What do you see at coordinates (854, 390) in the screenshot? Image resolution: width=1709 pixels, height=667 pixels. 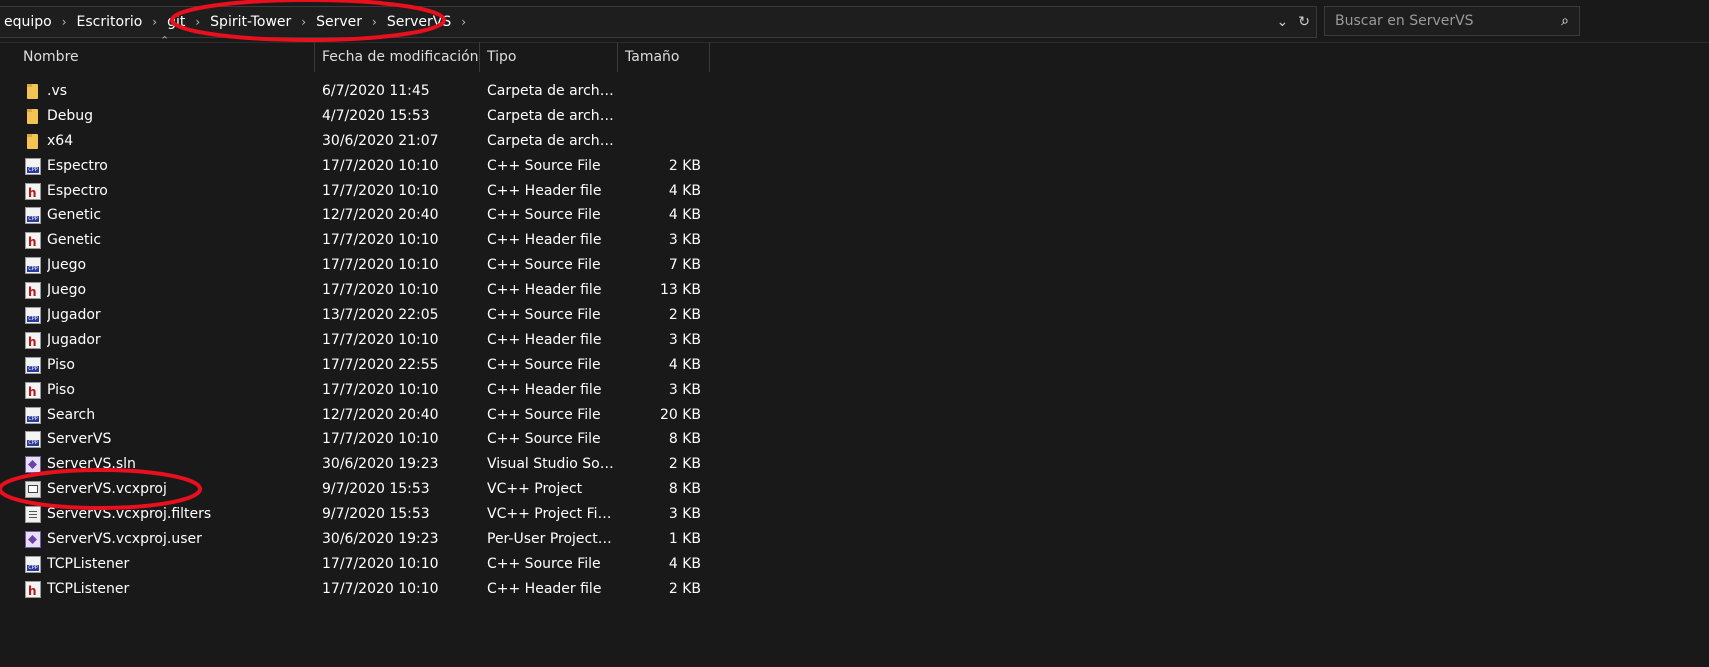 I see `file-row: h Piso 17/7/2020 10:10 C++ Header file 3 KB` at bounding box center [854, 390].